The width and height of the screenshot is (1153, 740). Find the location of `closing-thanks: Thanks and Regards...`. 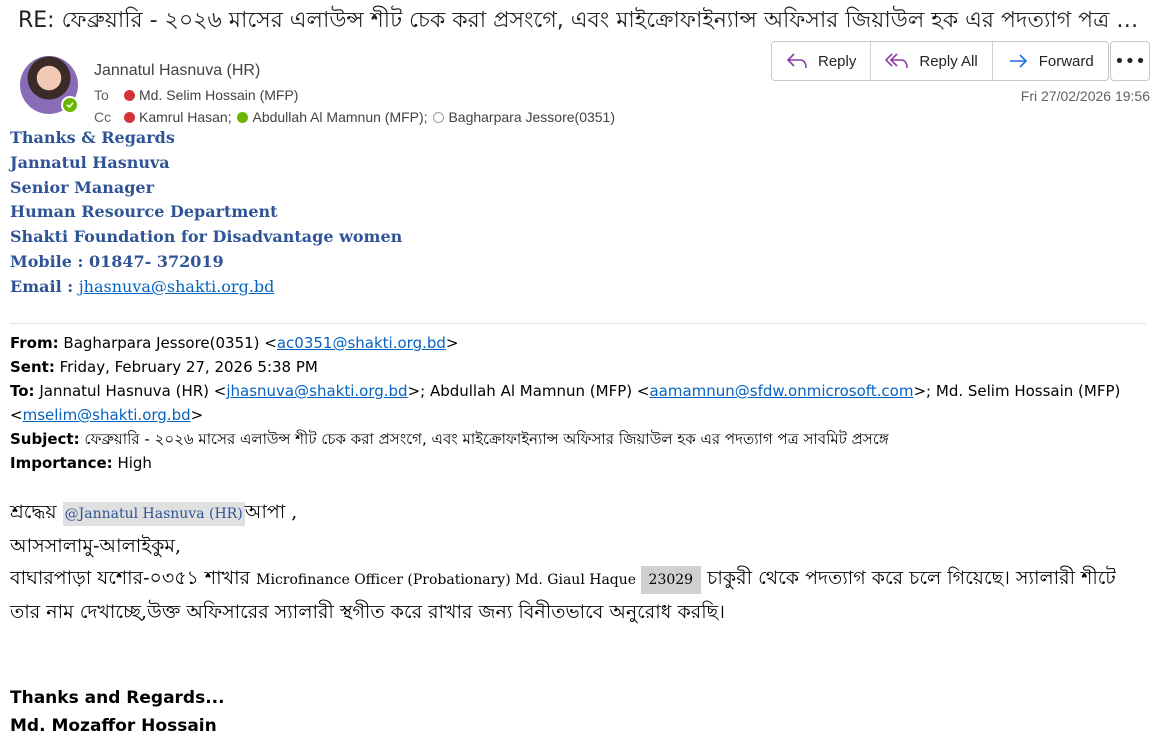

closing-thanks: Thanks and Regards... is located at coordinates (117, 698).